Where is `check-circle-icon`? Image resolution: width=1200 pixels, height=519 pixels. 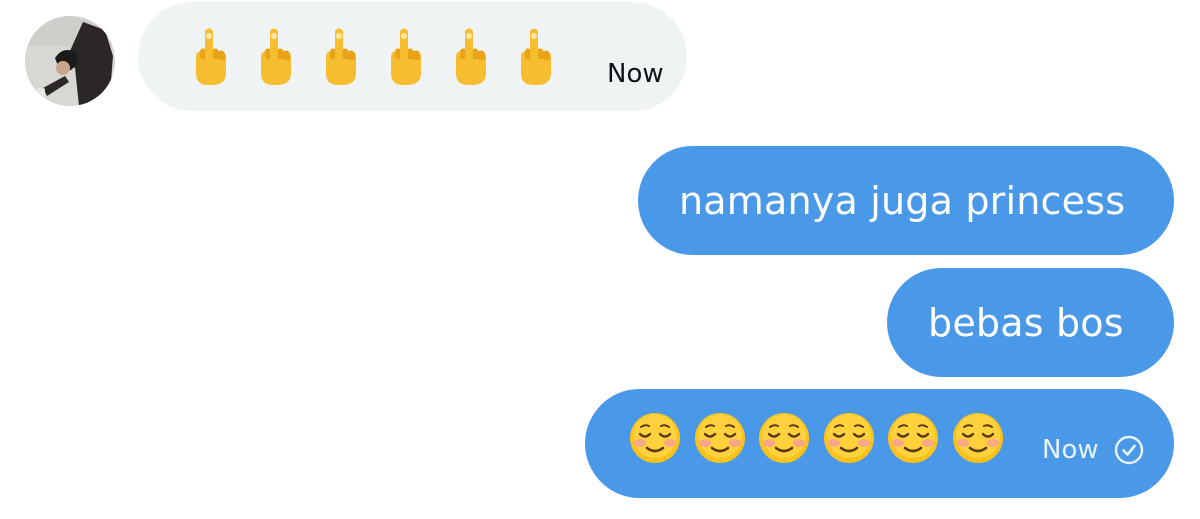 check-circle-icon is located at coordinates (1129, 450).